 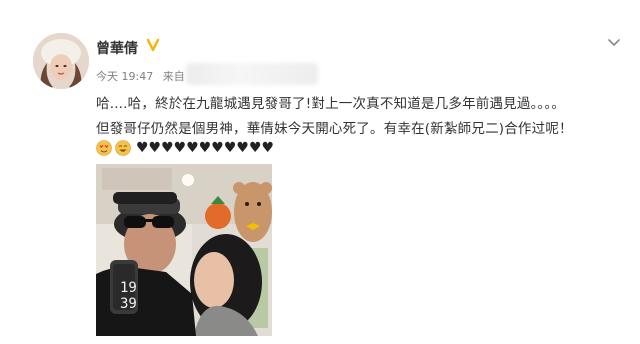 I want to click on watch-time-display: 19 39, so click(x=128, y=296).